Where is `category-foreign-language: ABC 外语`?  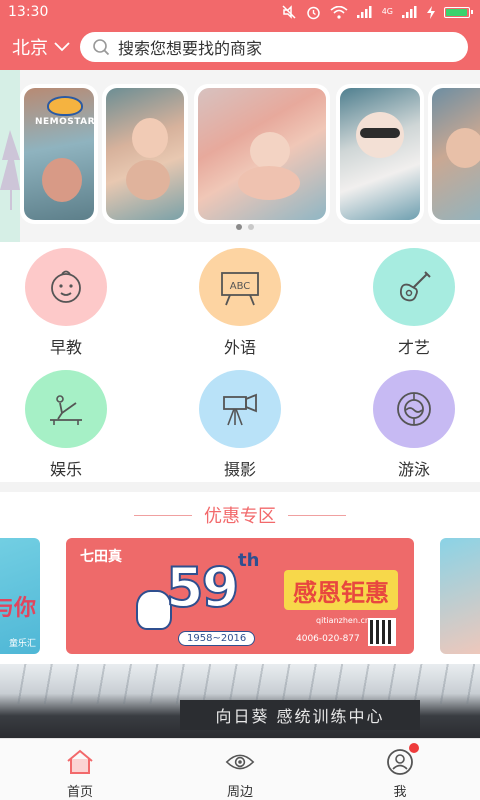
category-foreign-language: ABC 外语 is located at coordinates (240, 300).